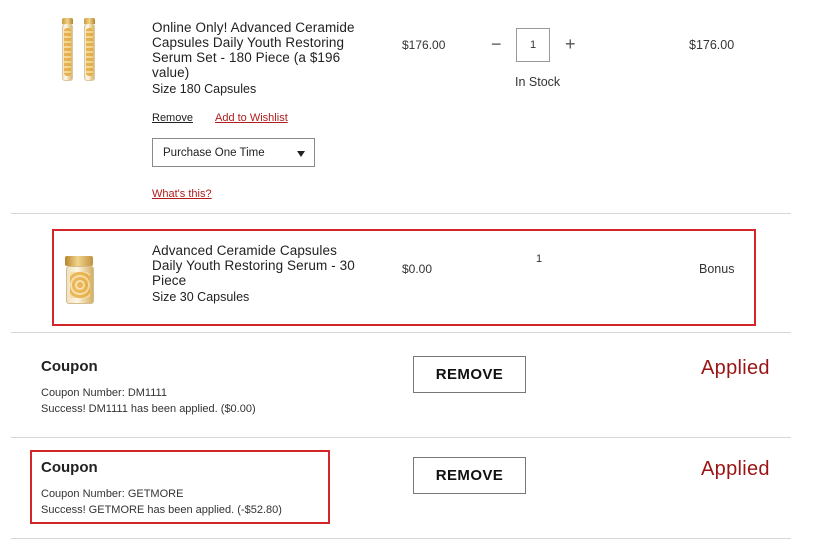 The height and width of the screenshot is (543, 828). Describe the element at coordinates (712, 45) in the screenshot. I see `line-total: $176.00` at that location.